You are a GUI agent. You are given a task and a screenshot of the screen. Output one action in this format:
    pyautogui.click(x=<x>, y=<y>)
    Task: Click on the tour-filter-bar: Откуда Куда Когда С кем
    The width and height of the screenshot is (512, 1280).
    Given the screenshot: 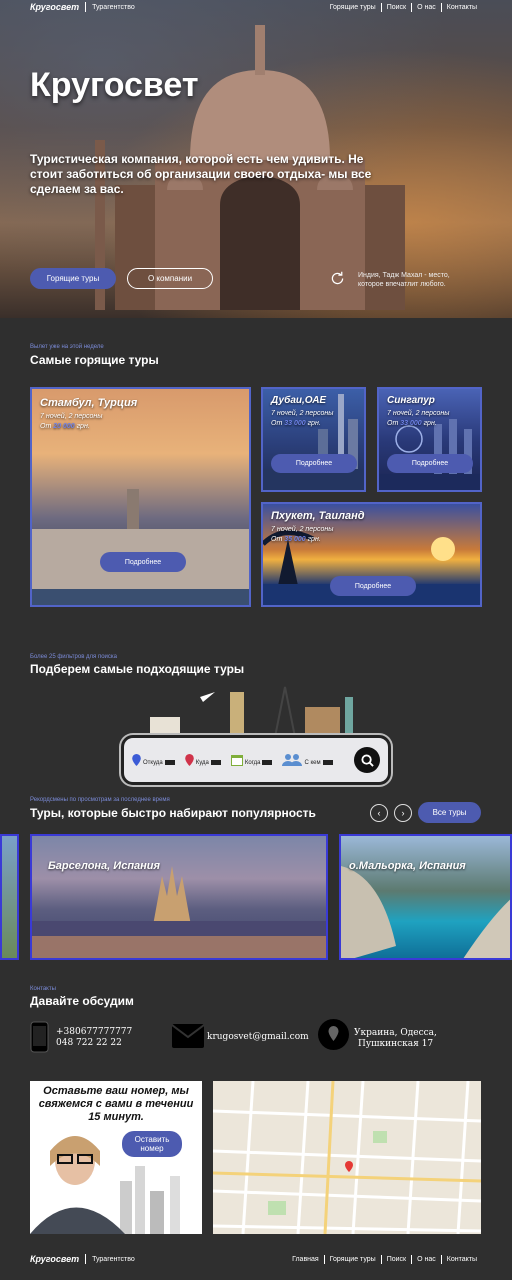 What is the action you would take?
    pyautogui.click(x=256, y=760)
    